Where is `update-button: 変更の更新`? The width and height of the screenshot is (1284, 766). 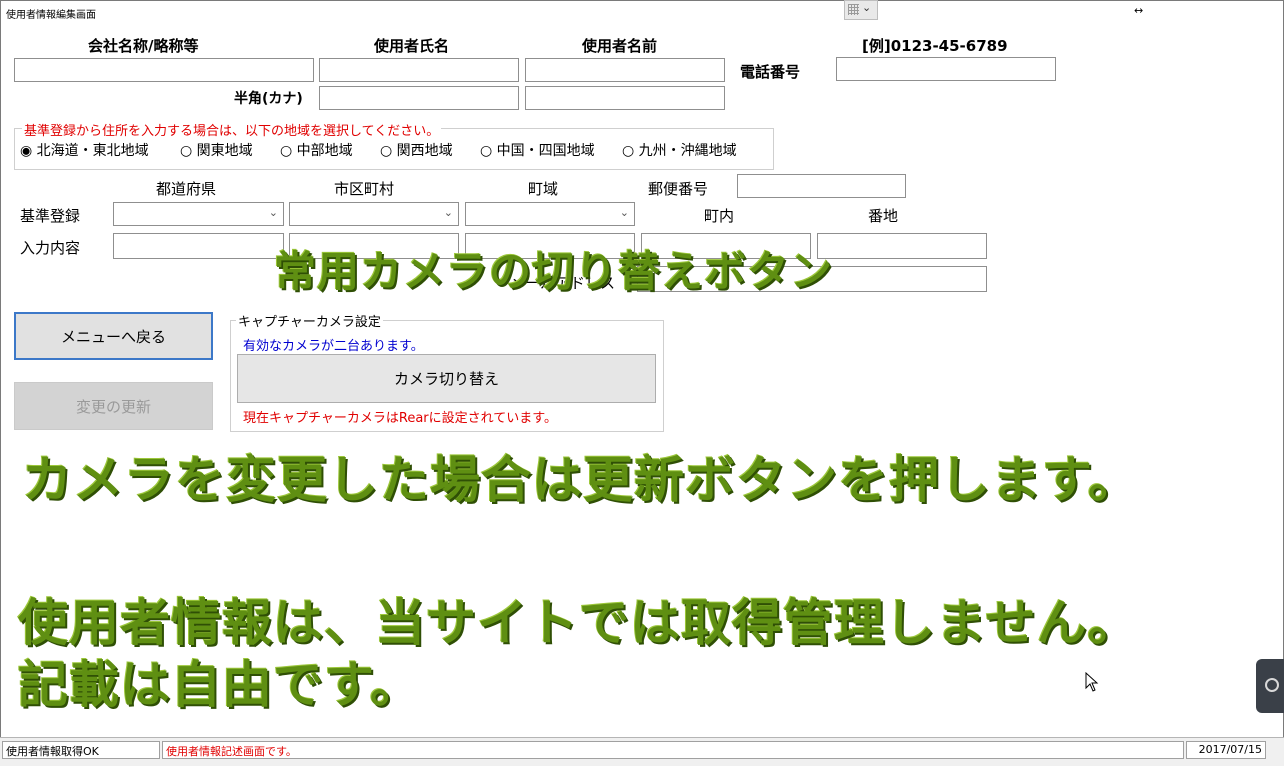 update-button: 変更の更新 is located at coordinates (113, 406).